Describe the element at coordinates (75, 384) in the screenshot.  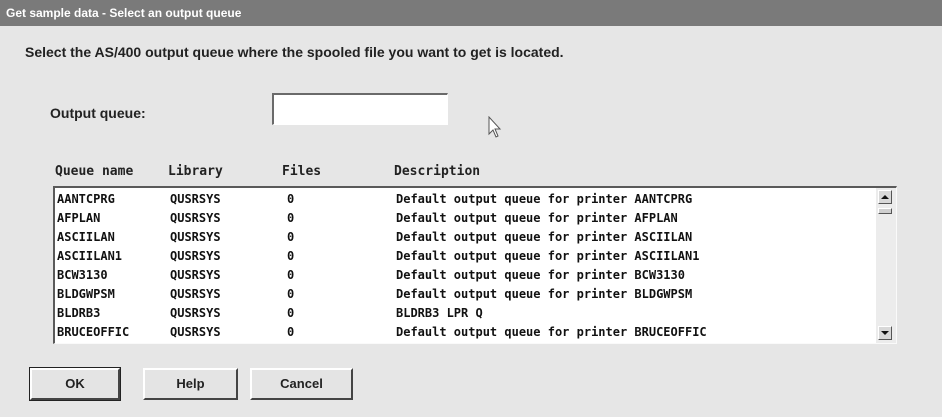
I see `ok-button: OK` at that location.